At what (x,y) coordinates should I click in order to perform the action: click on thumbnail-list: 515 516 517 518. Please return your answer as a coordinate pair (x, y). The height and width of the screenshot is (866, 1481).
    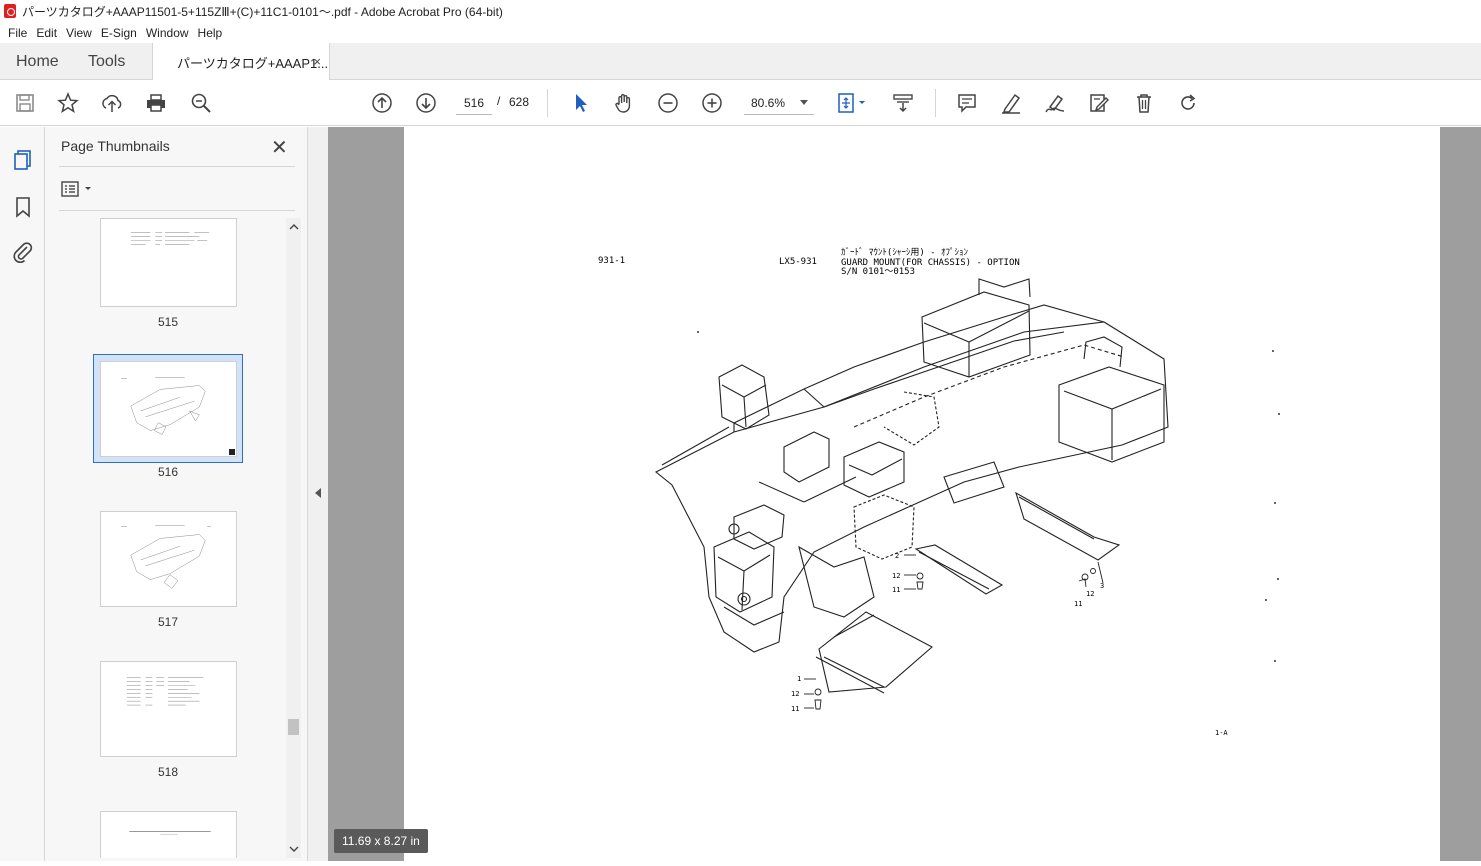
    Looking at the image, I should click on (165, 538).